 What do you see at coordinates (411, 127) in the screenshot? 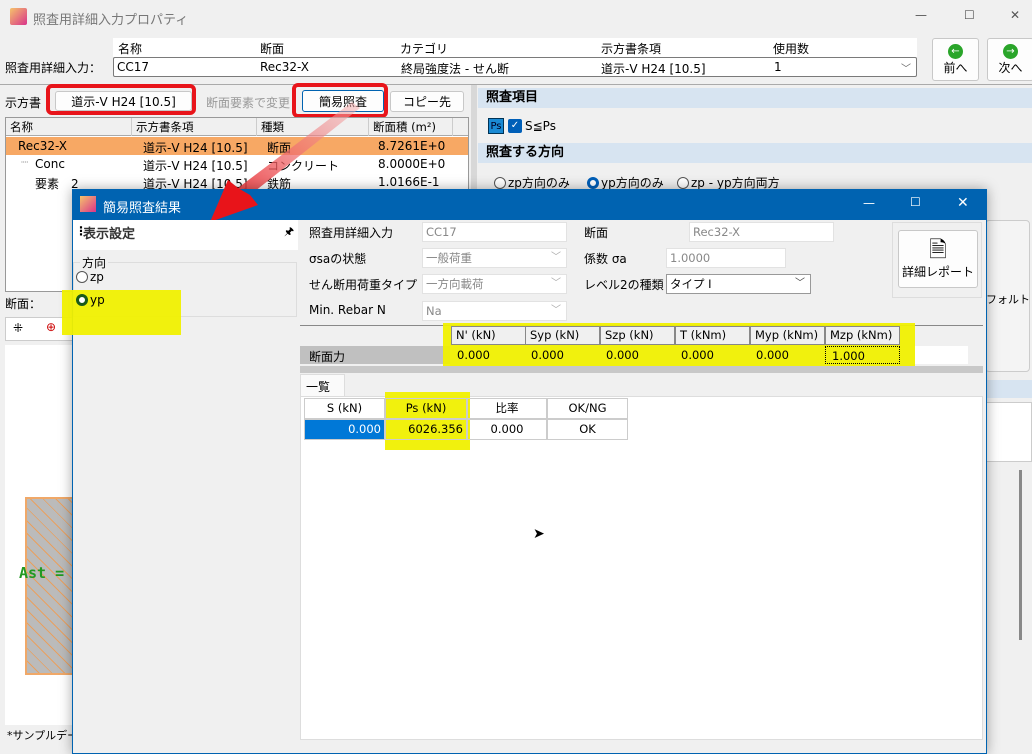
I see `tree-col-area: 断面積 (m²)` at bounding box center [411, 127].